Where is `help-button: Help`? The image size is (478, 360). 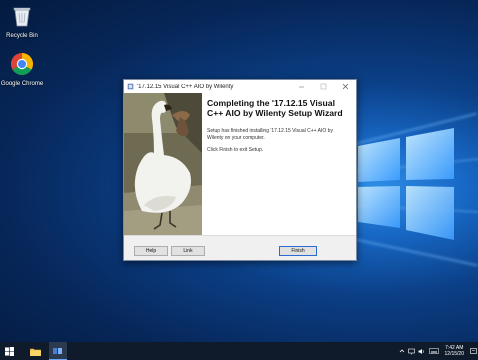 help-button: Help is located at coordinates (151, 251).